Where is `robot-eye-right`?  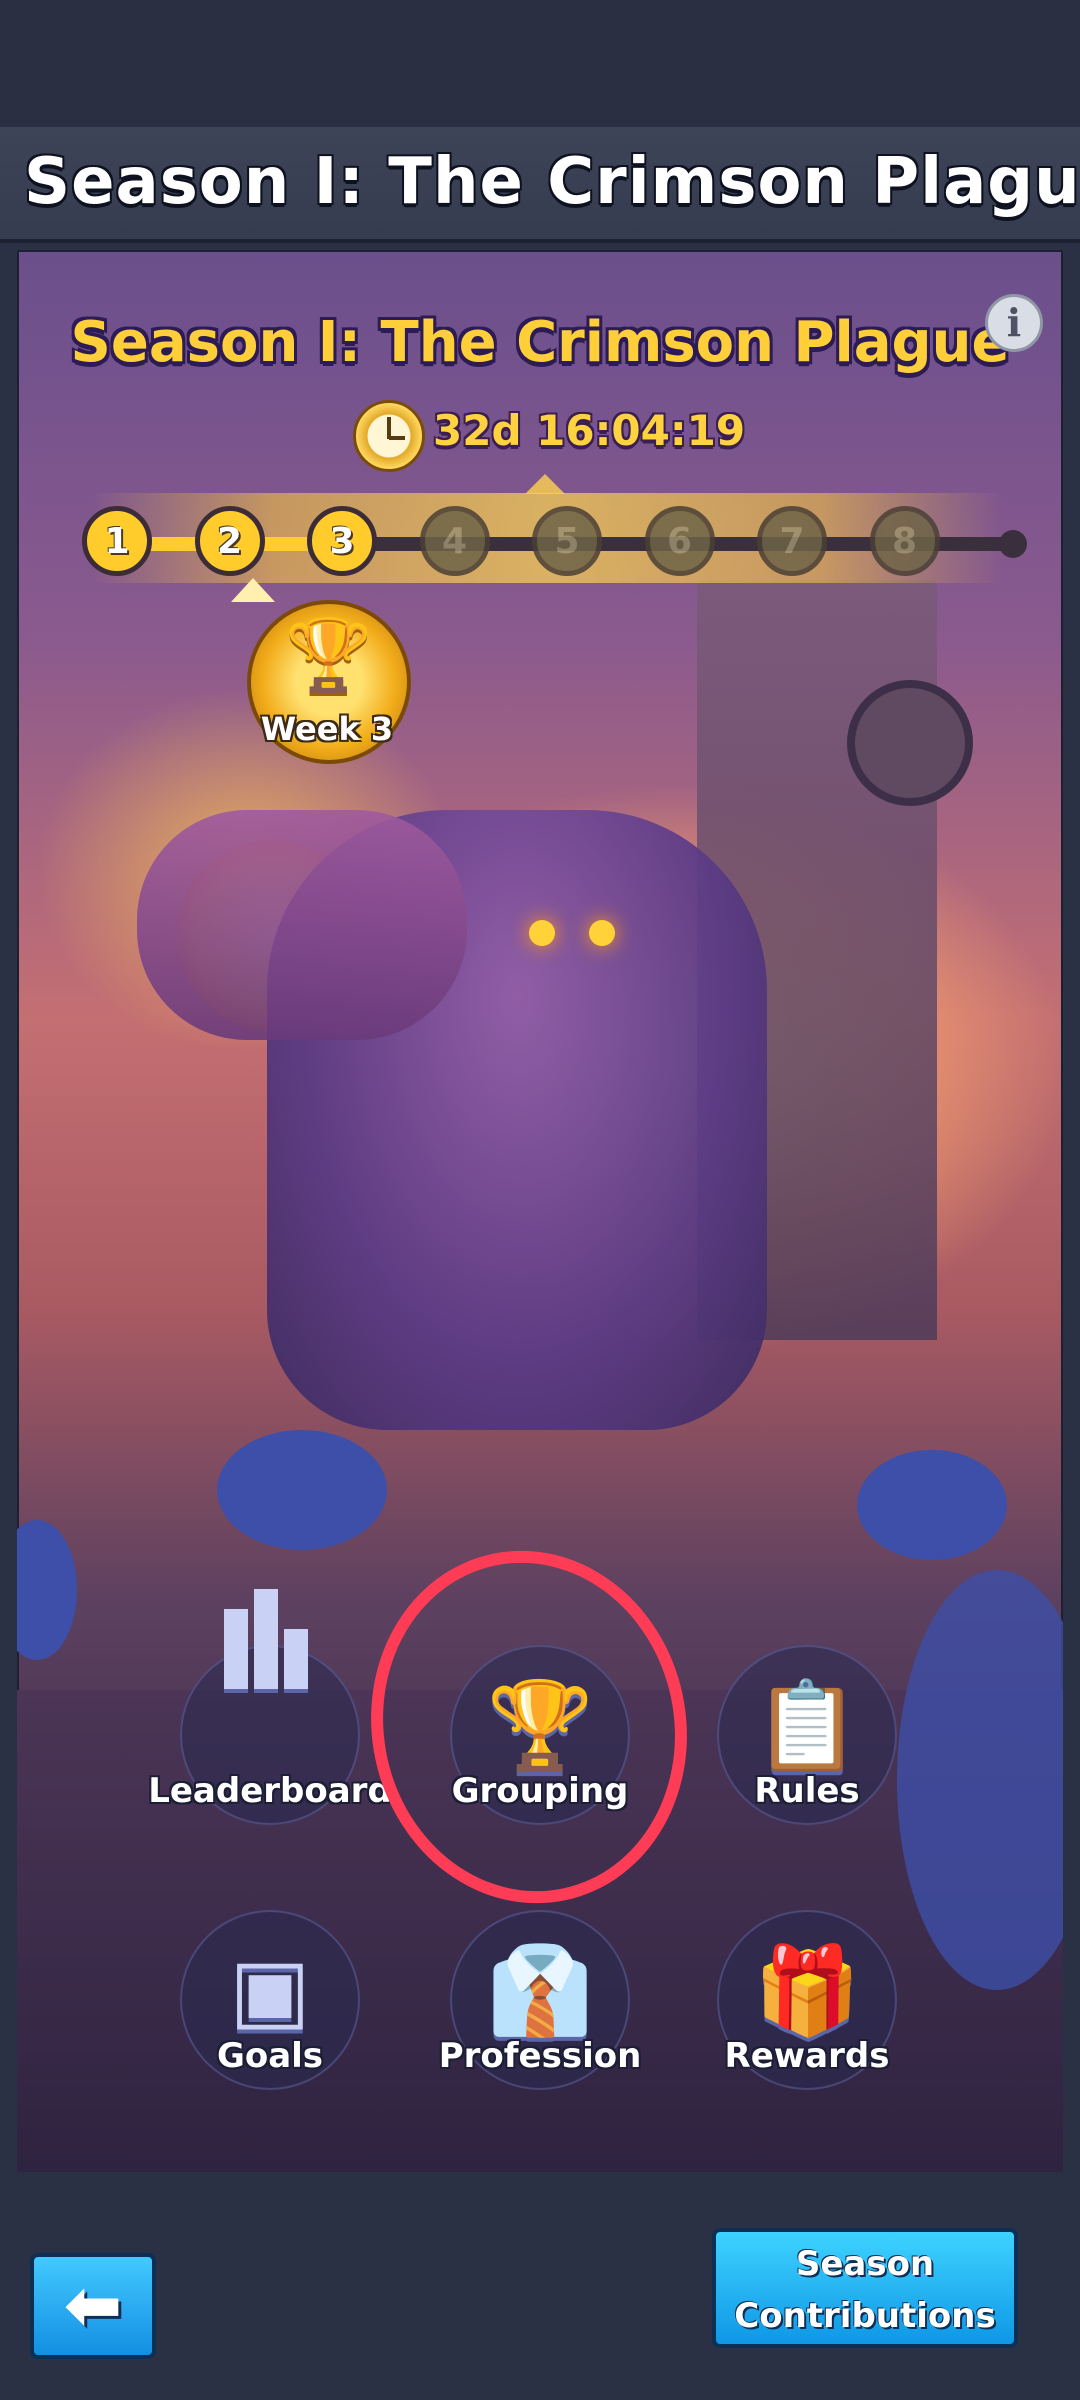 robot-eye-right is located at coordinates (602, 933).